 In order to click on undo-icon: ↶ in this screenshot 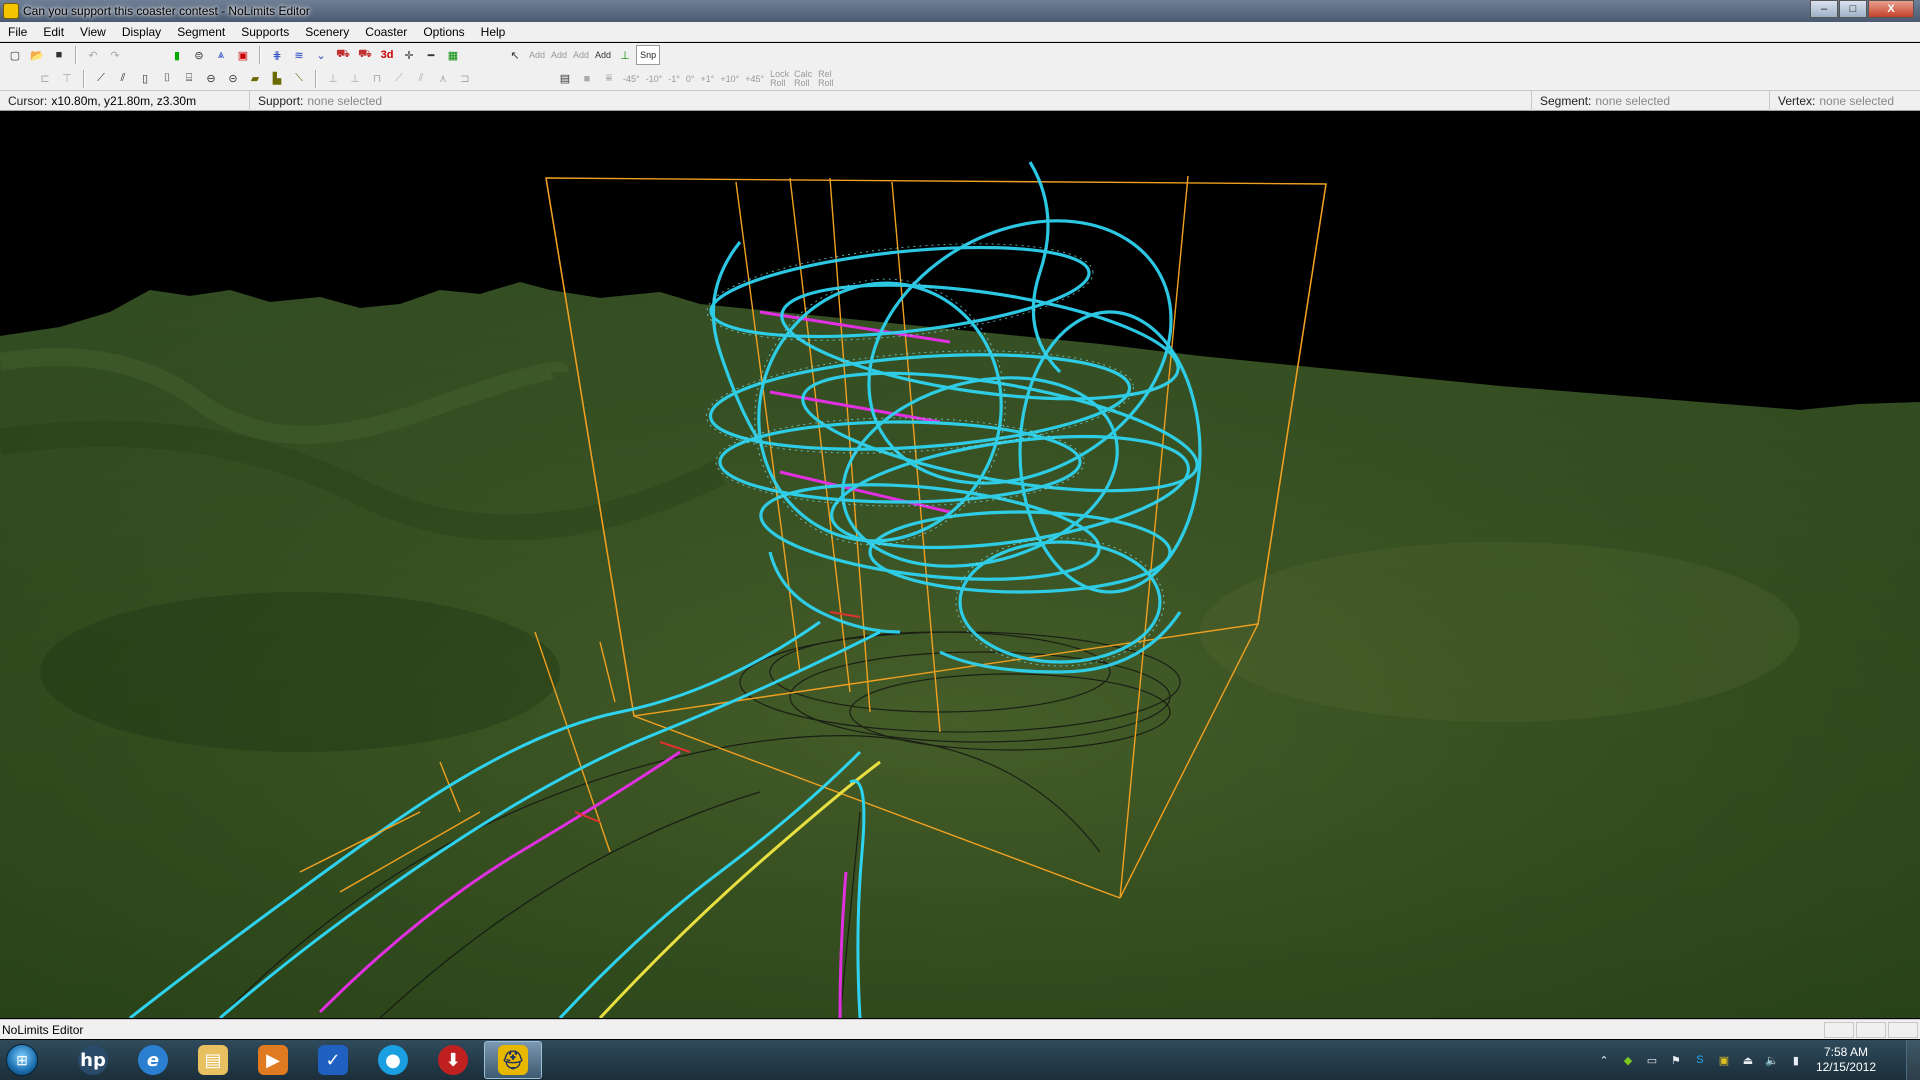, I will do `click(93, 55)`.